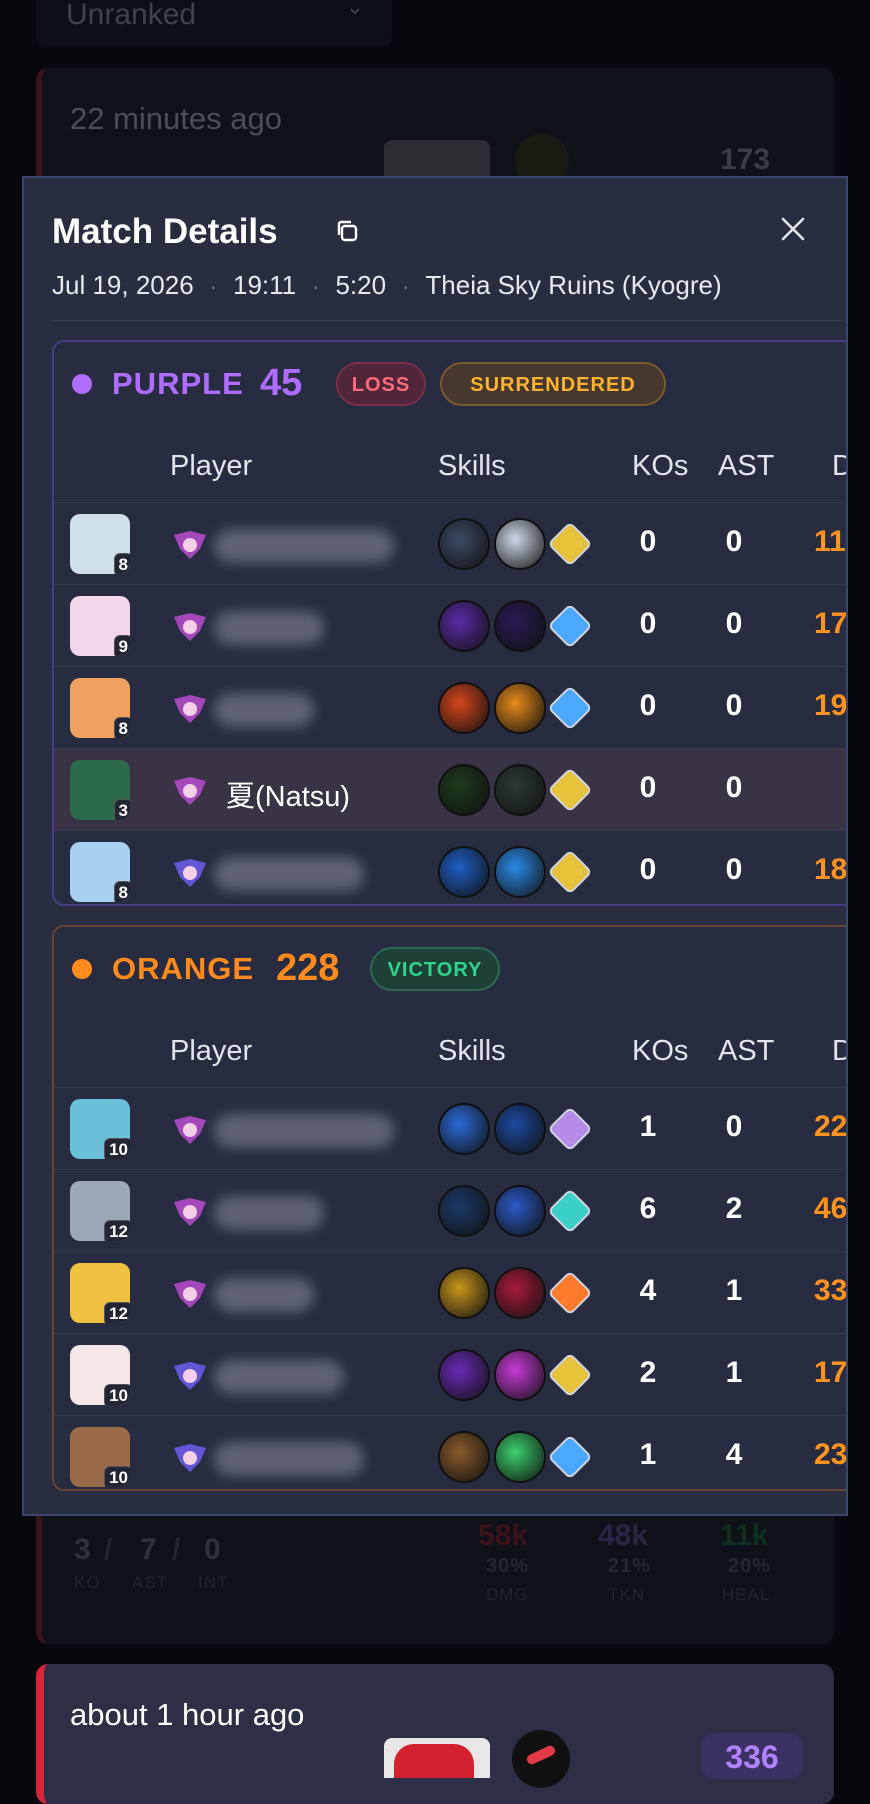 The image size is (870, 1804). I want to click on player-row: 9 0 0 17, so click(450, 625).